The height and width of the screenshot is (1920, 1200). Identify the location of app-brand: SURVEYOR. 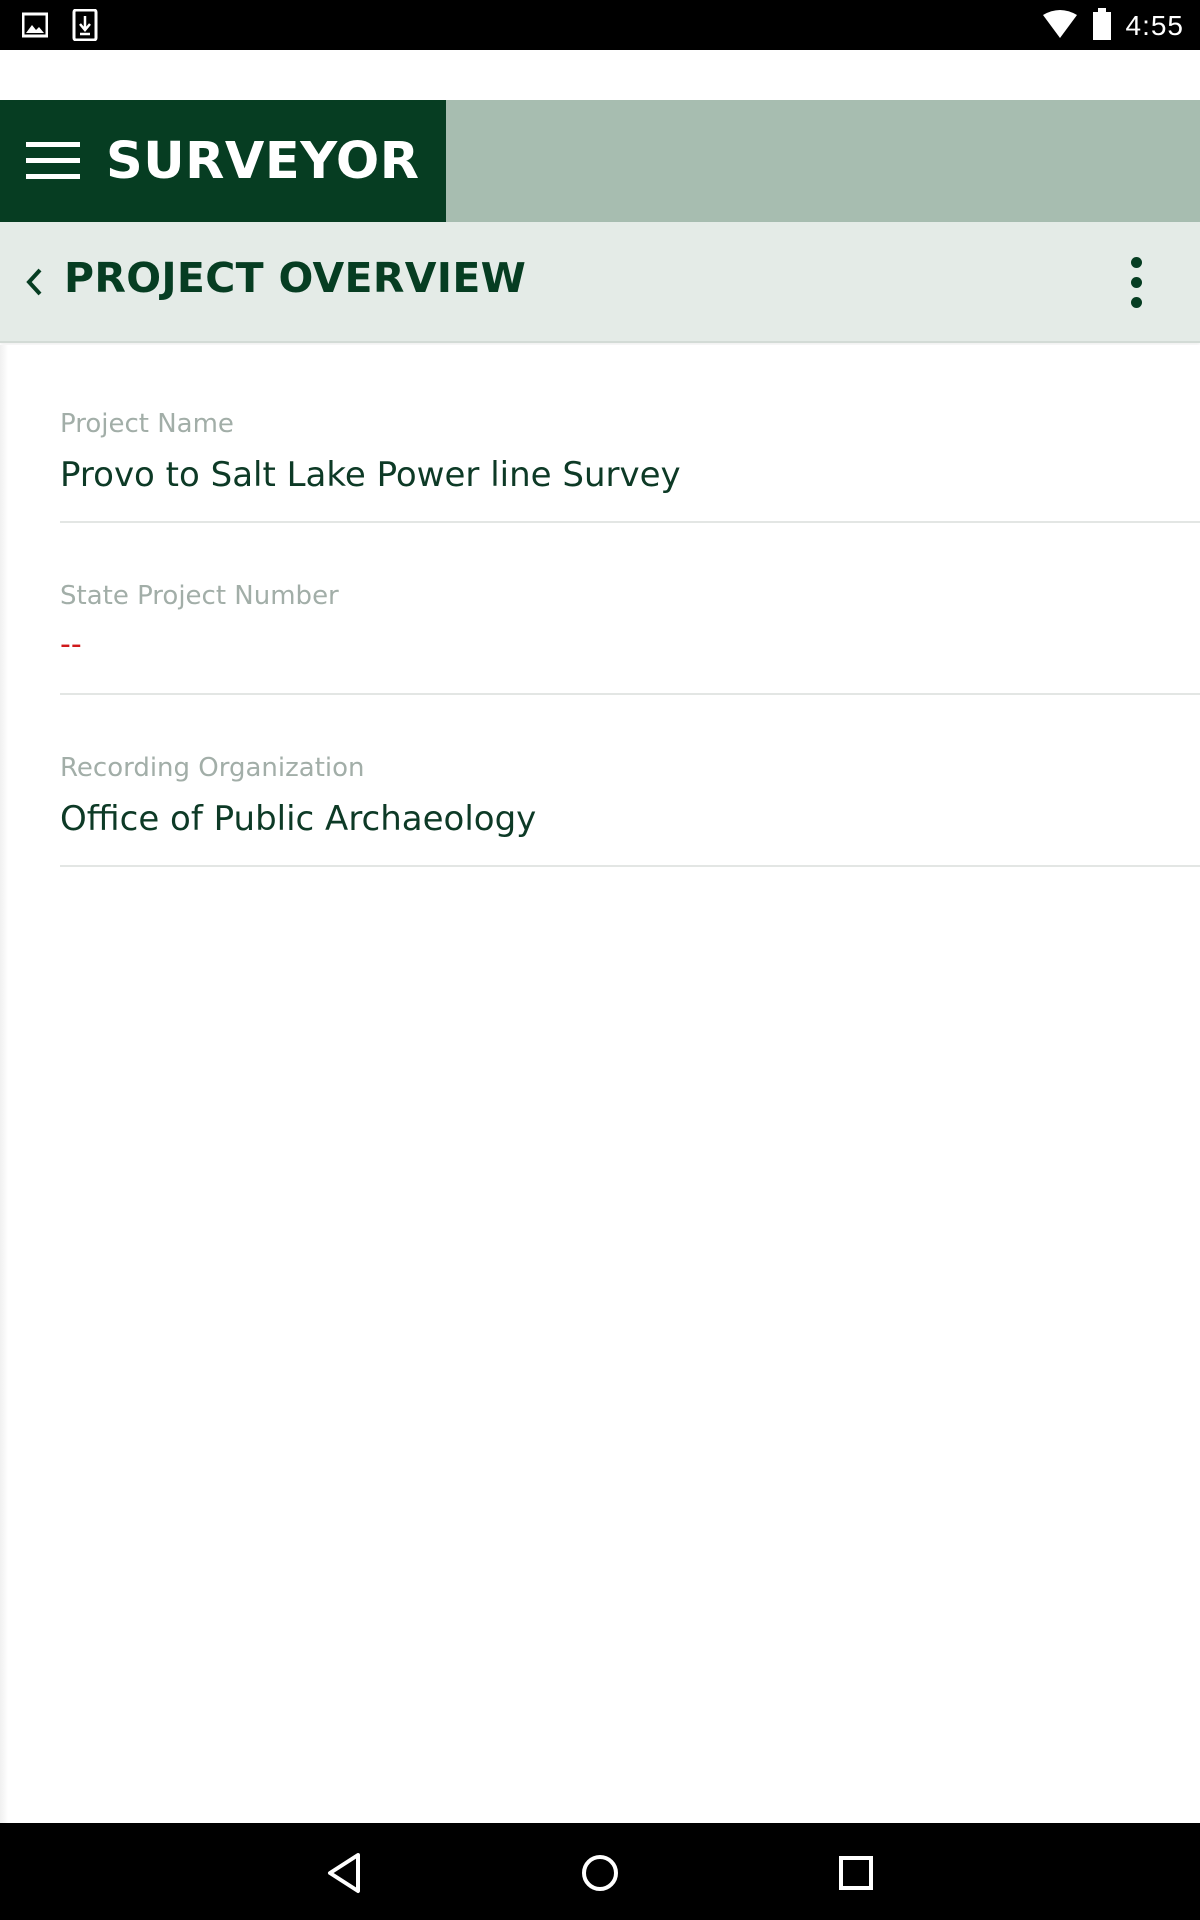
(223, 161).